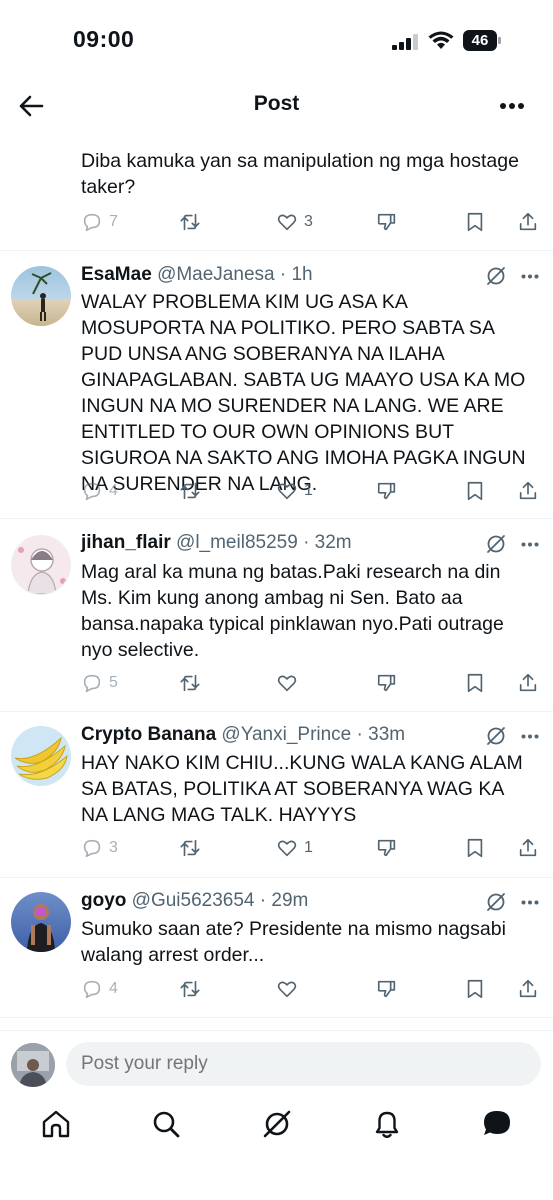 The image size is (553, 1200). What do you see at coordinates (126, 542) in the screenshot?
I see `display-name: jihan_flair` at bounding box center [126, 542].